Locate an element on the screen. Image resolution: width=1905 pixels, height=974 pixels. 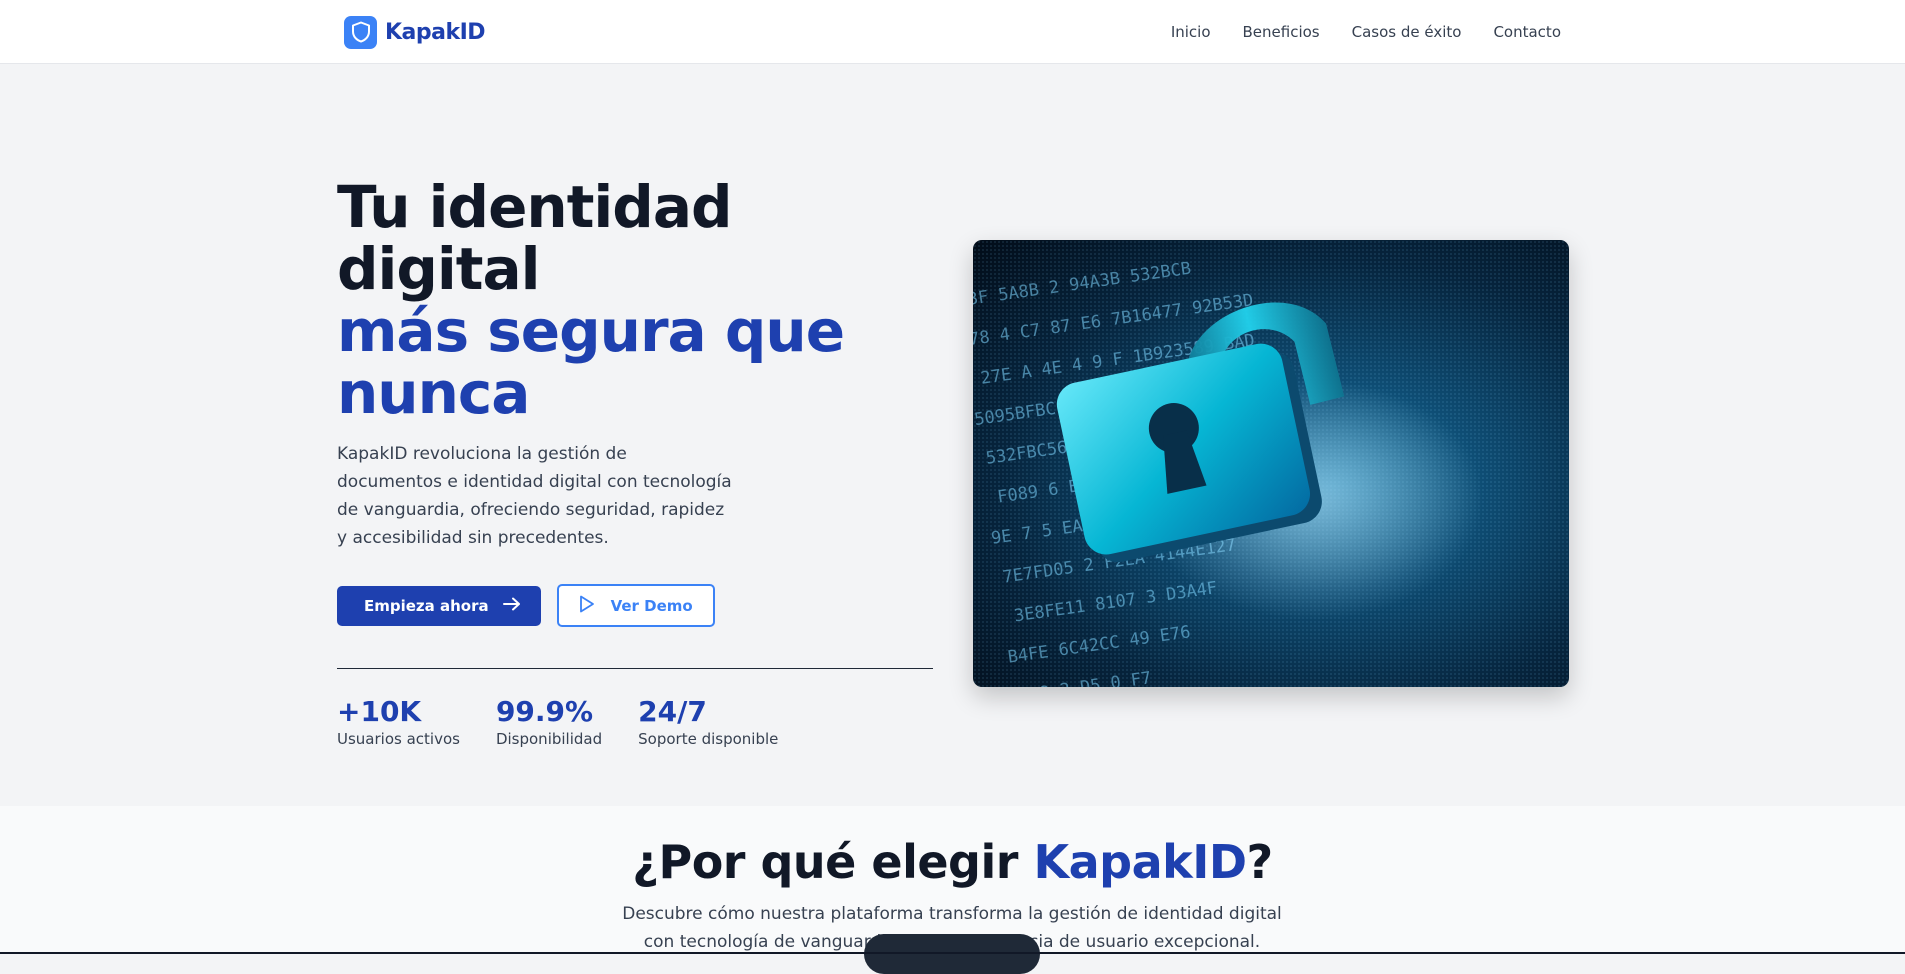
nav-link-casos-de-exito: Casos de éxito is located at coordinates (1407, 32).